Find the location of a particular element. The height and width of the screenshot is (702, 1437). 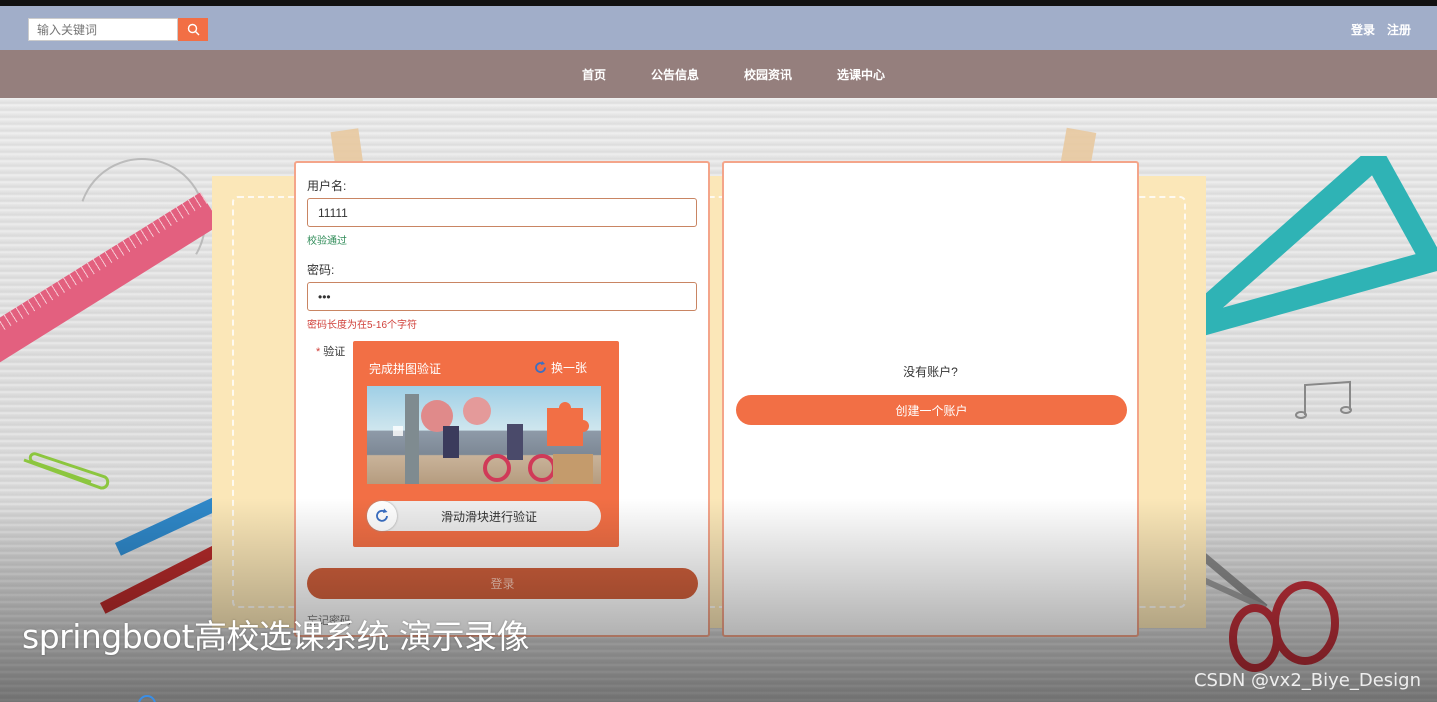

captcha-box: 完成拼图验证 换一张 滑动滑块进行验证 is located at coordinates (486, 444).